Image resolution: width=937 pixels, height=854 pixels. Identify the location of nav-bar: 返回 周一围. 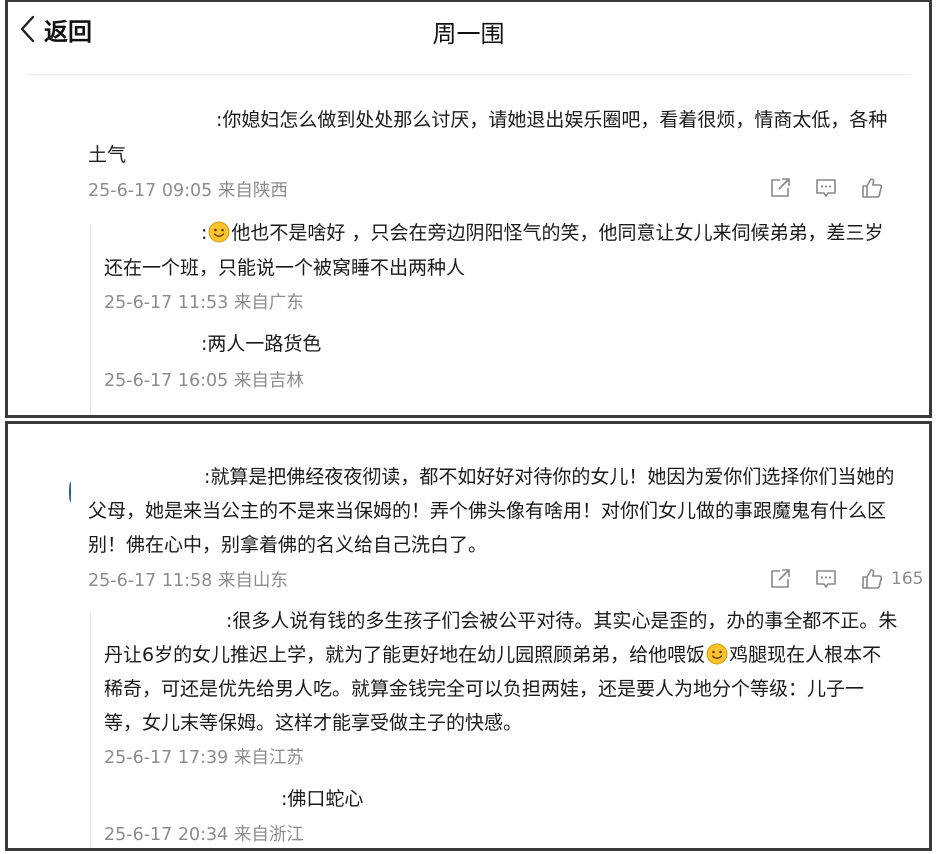
(468, 30).